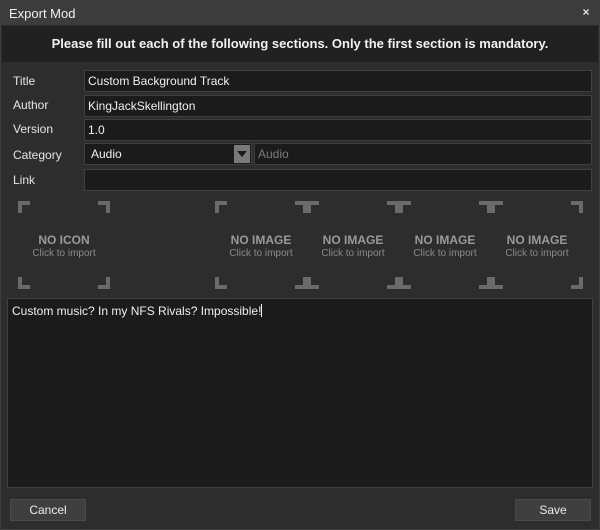 The width and height of the screenshot is (600, 530). What do you see at coordinates (168, 154) in the screenshot?
I see `category-dropdown: Audio` at bounding box center [168, 154].